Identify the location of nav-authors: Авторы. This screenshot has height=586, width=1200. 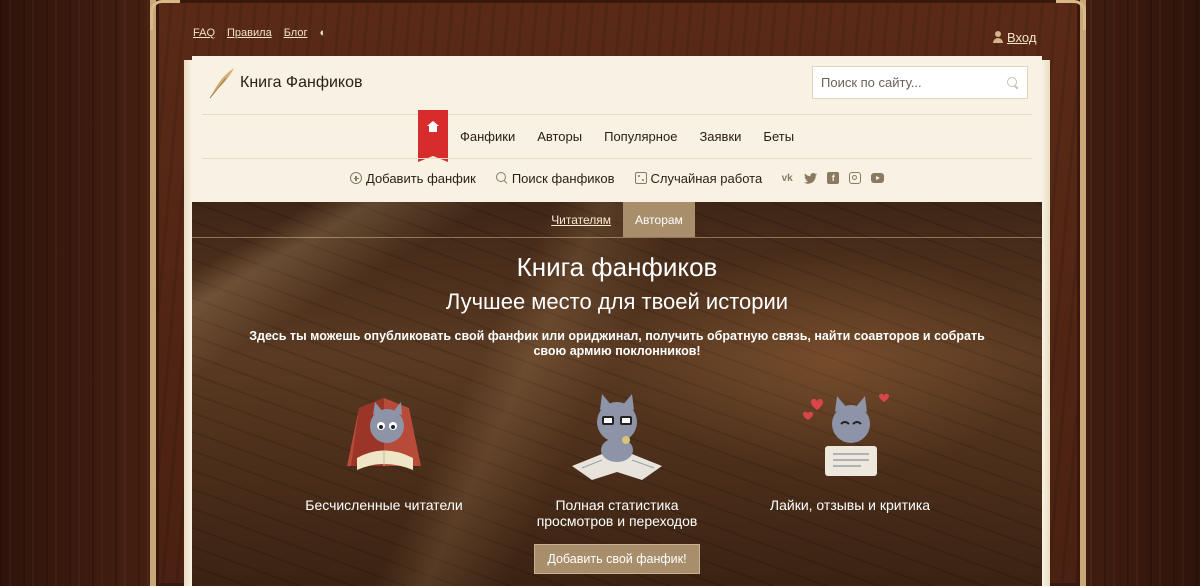
(559, 136).